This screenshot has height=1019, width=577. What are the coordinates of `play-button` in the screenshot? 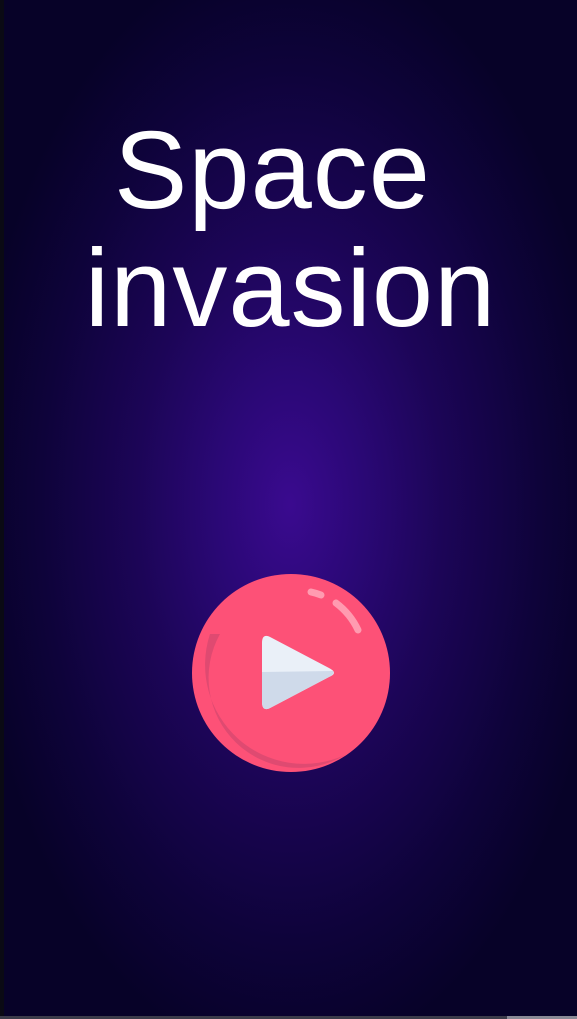 It's located at (291, 673).